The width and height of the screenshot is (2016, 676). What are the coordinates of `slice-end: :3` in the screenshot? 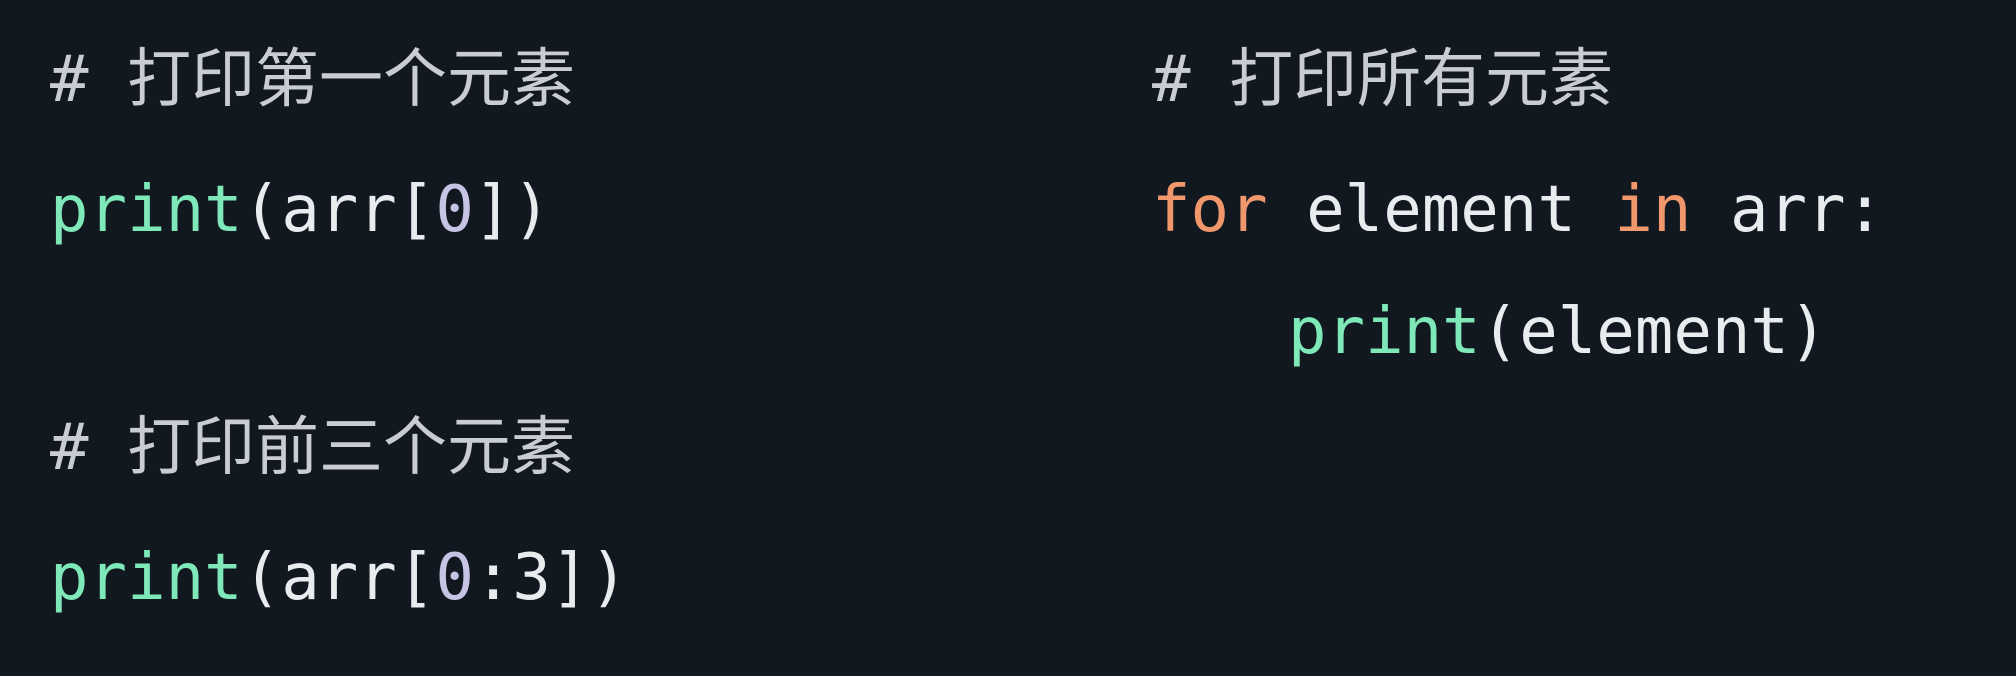 It's located at (512, 578).